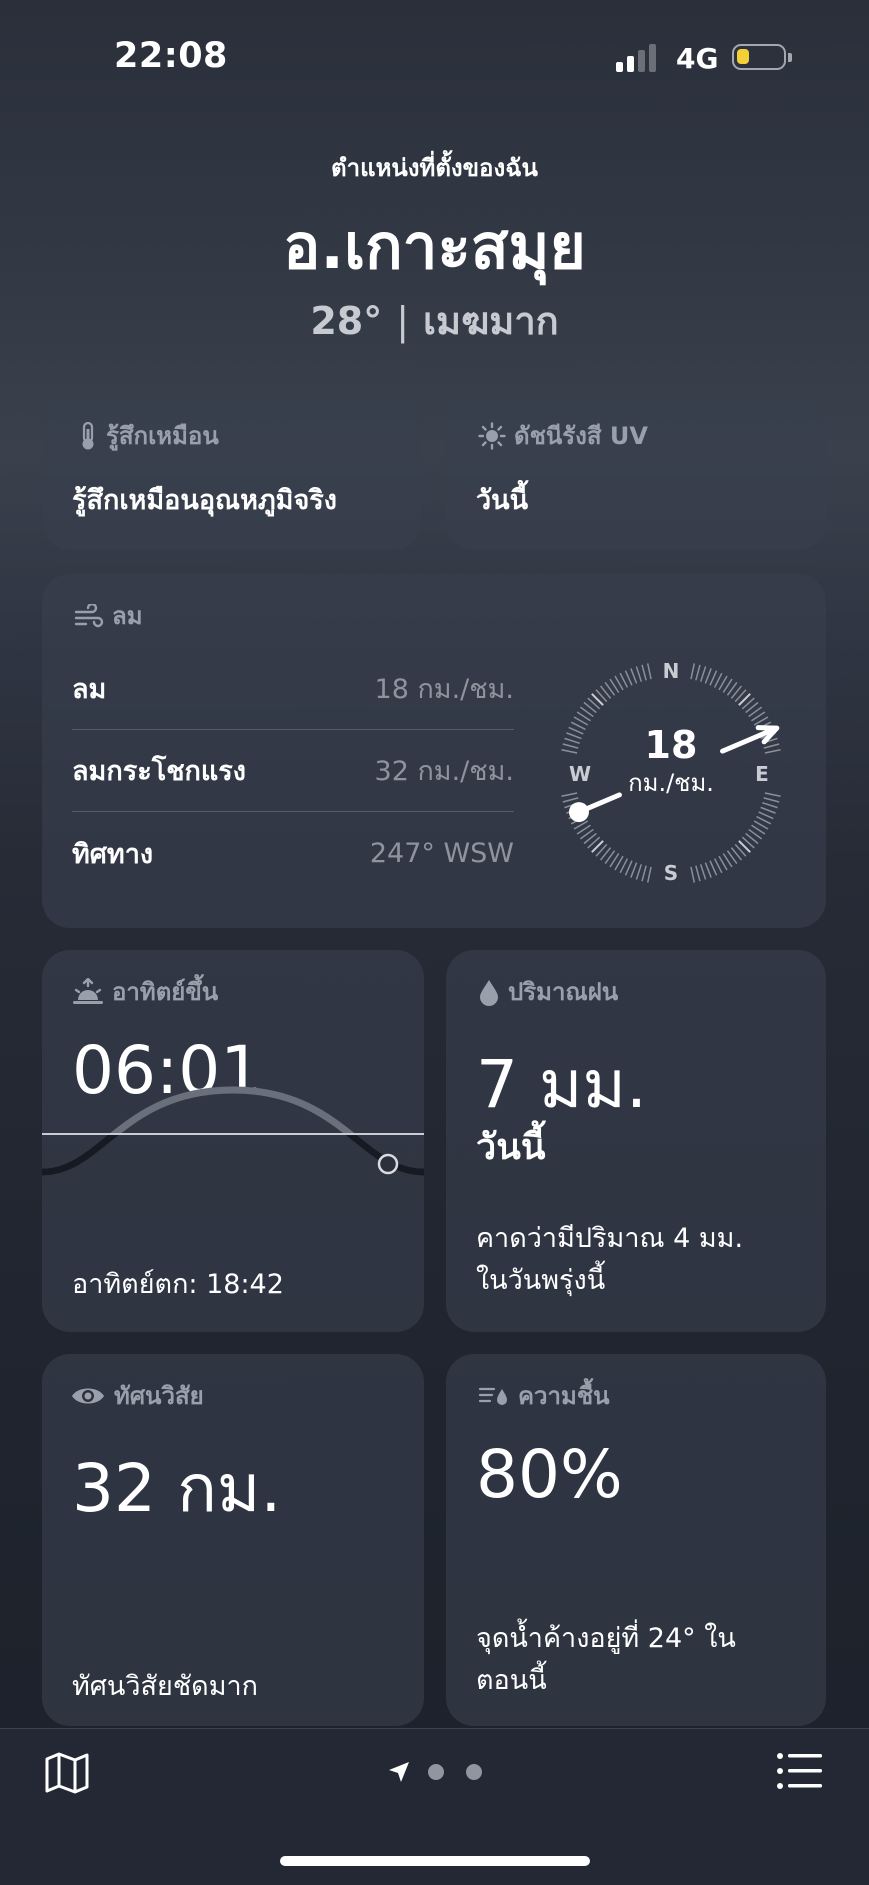 This screenshot has width=869, height=1885. I want to click on humidity-title: ความชื้น, so click(544, 1395).